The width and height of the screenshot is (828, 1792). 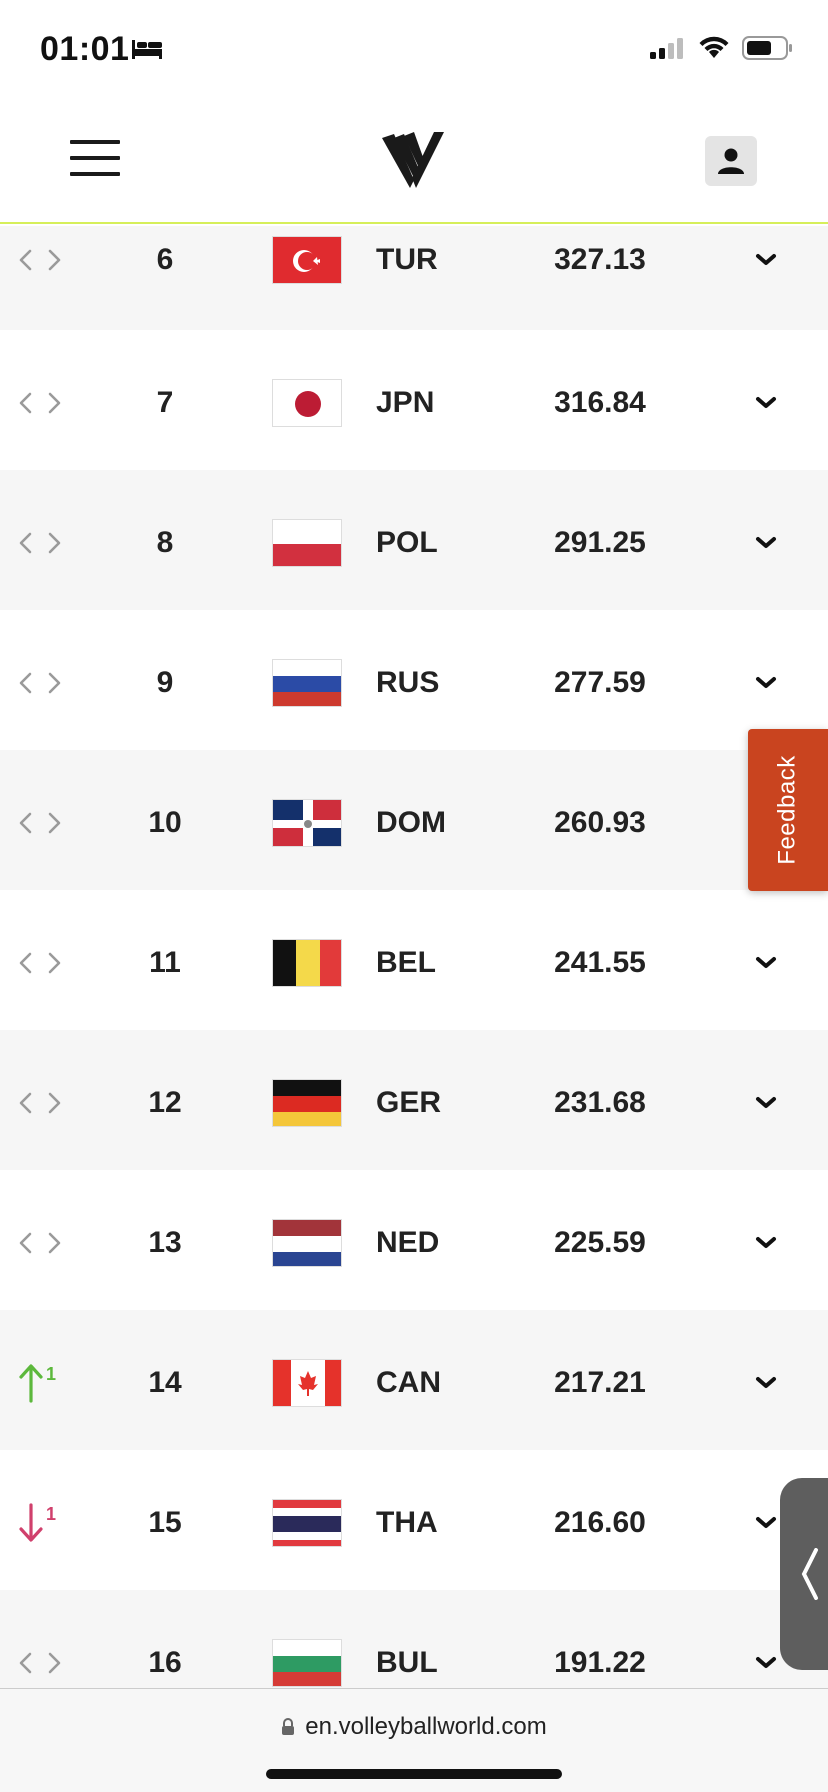 I want to click on team-points: 260.93, so click(x=600, y=822).